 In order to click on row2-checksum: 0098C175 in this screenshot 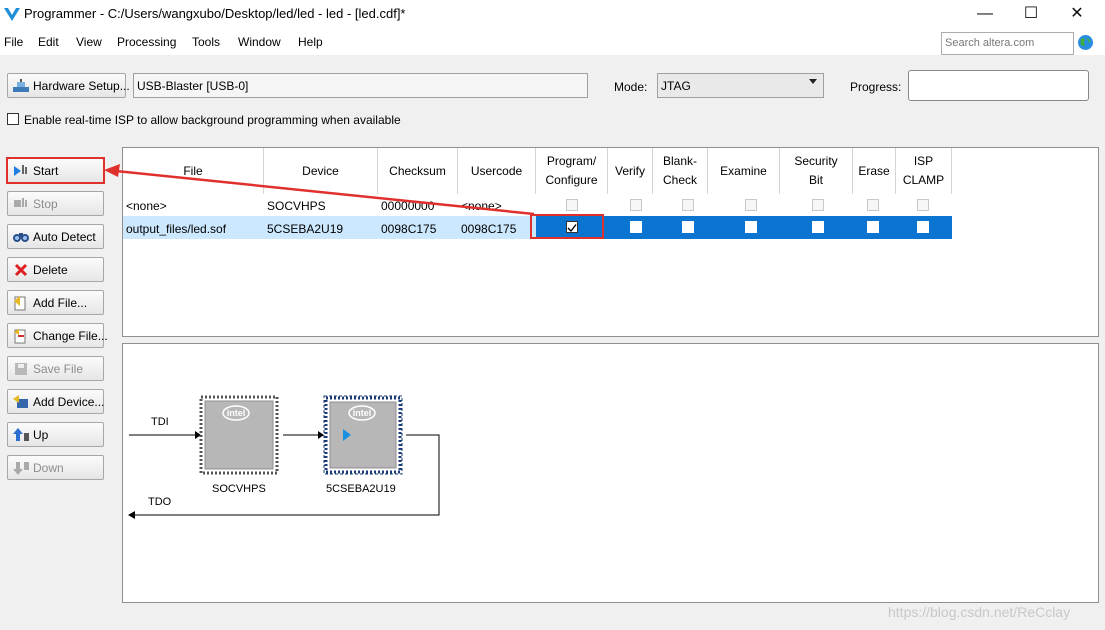, I will do `click(409, 229)`.